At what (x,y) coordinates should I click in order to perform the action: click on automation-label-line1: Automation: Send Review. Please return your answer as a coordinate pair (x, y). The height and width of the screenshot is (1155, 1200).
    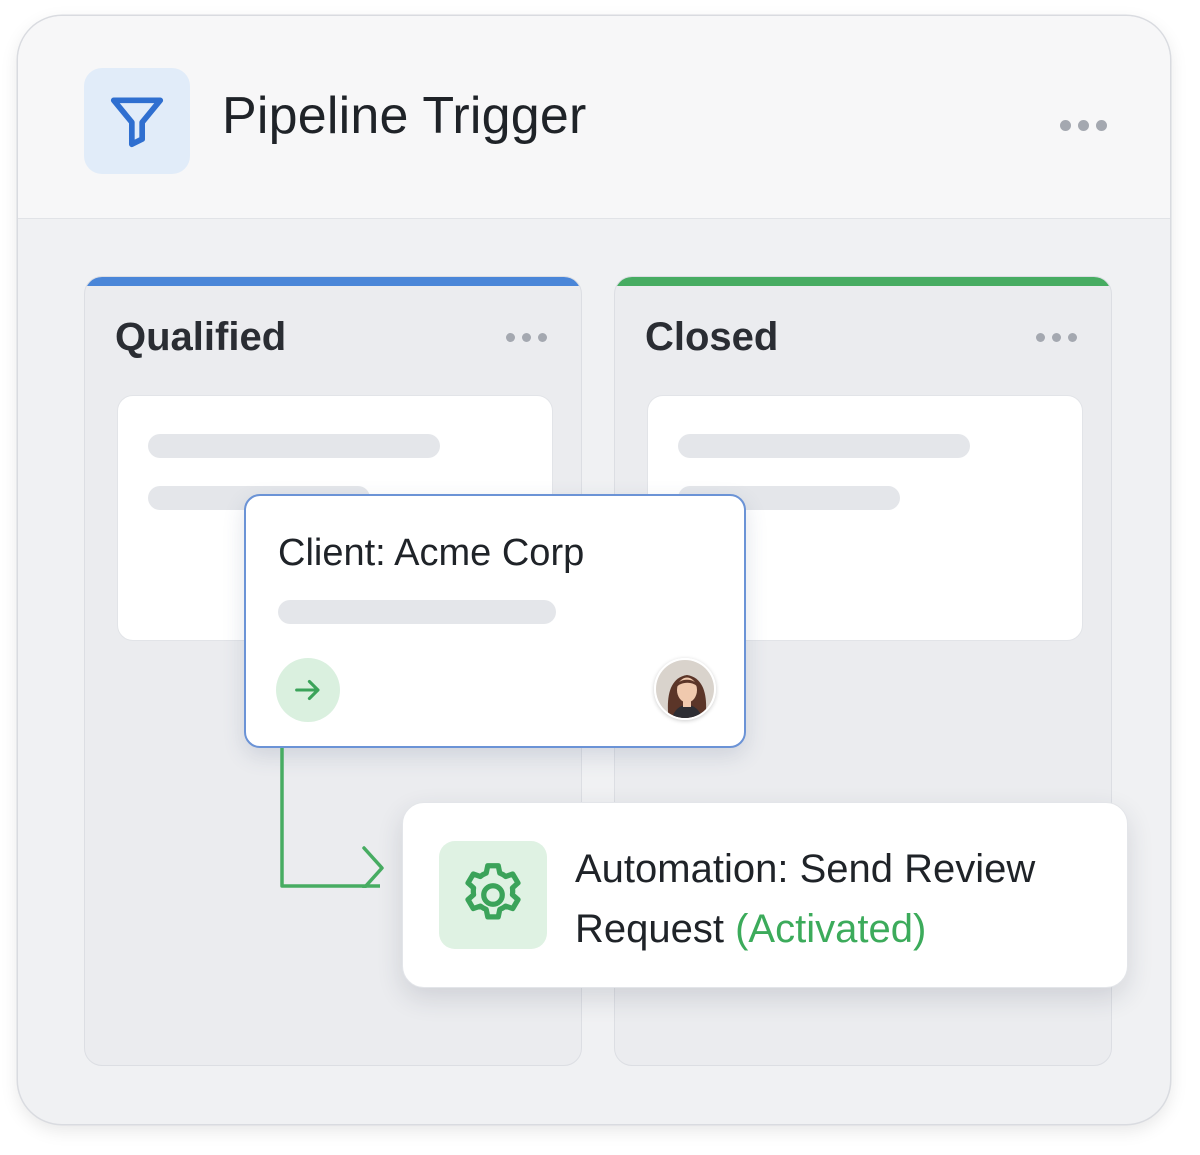
    Looking at the image, I should click on (805, 869).